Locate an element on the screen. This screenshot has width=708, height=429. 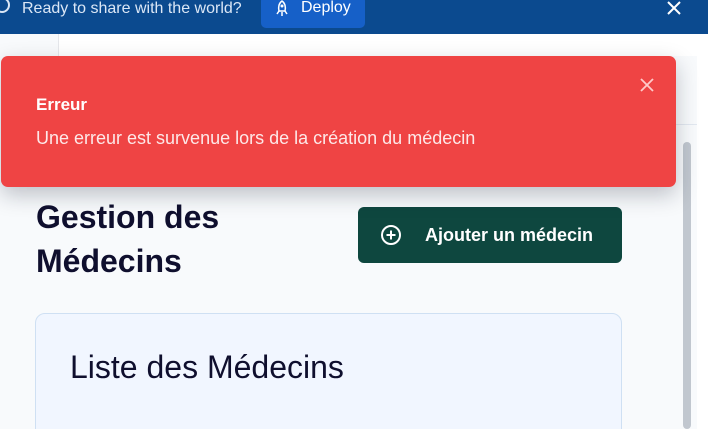
app-header is located at coordinates (377, 45).